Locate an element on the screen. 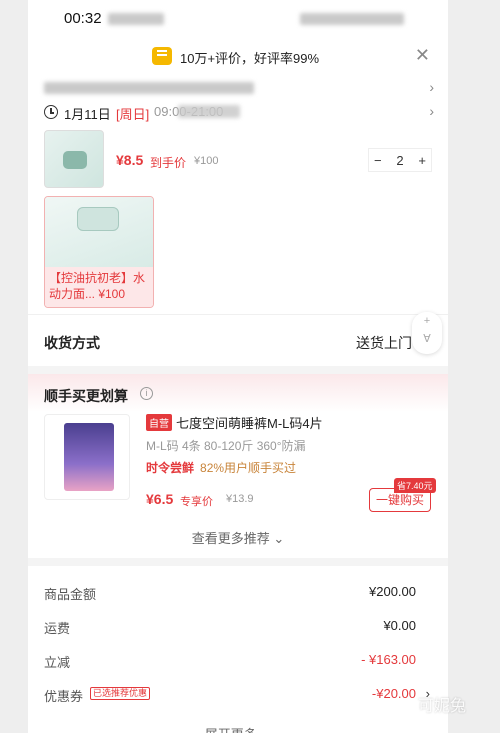 This screenshot has height=733, width=500. clock-icon is located at coordinates (51, 112).